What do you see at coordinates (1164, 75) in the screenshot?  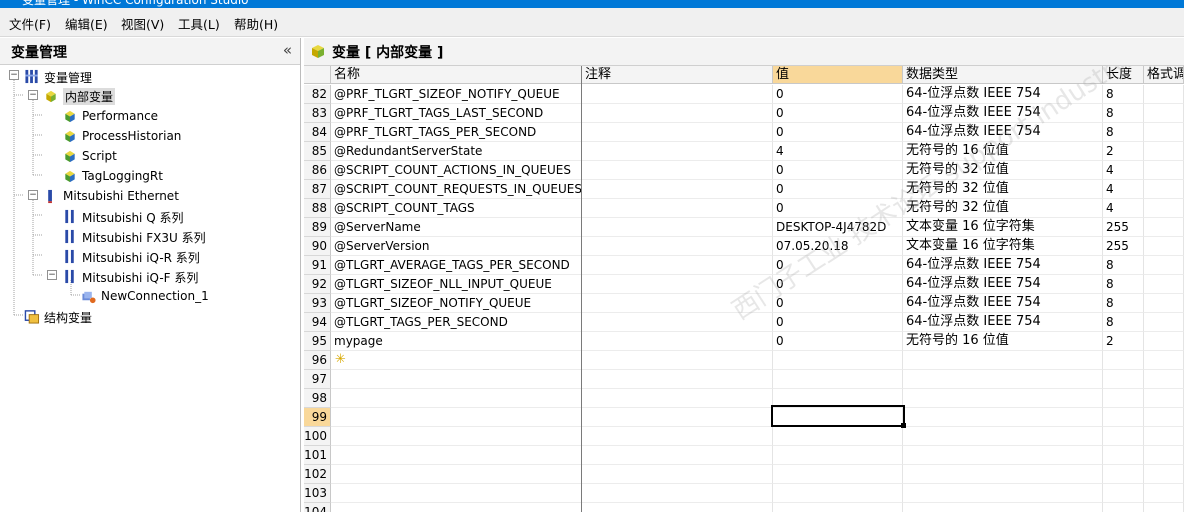 I see `column-header-format: 格式调` at bounding box center [1164, 75].